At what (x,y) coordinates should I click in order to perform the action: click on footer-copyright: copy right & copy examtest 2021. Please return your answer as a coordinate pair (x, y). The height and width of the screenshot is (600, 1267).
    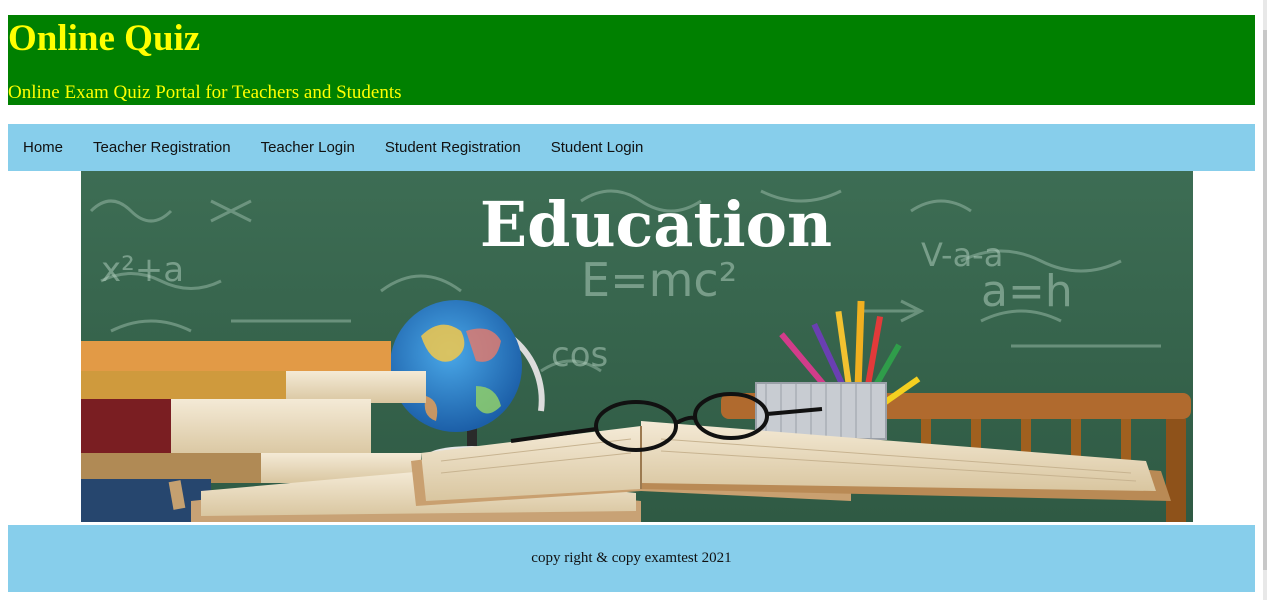
    Looking at the image, I should click on (631, 558).